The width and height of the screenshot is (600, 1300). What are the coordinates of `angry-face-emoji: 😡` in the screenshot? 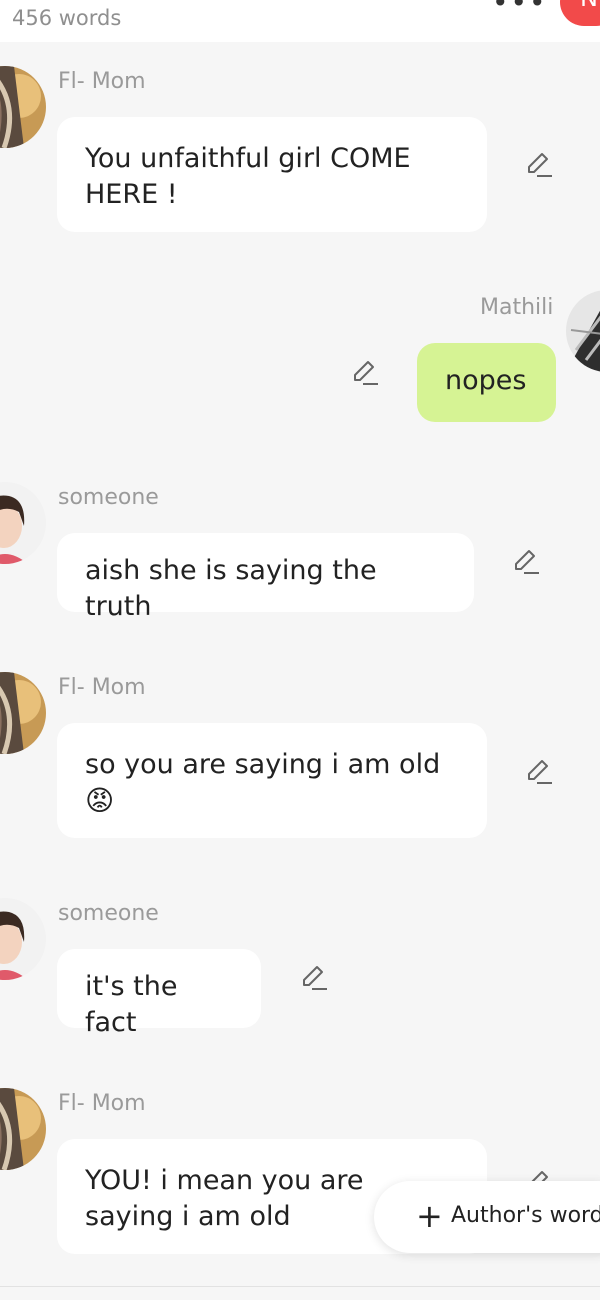 It's located at (100, 800).